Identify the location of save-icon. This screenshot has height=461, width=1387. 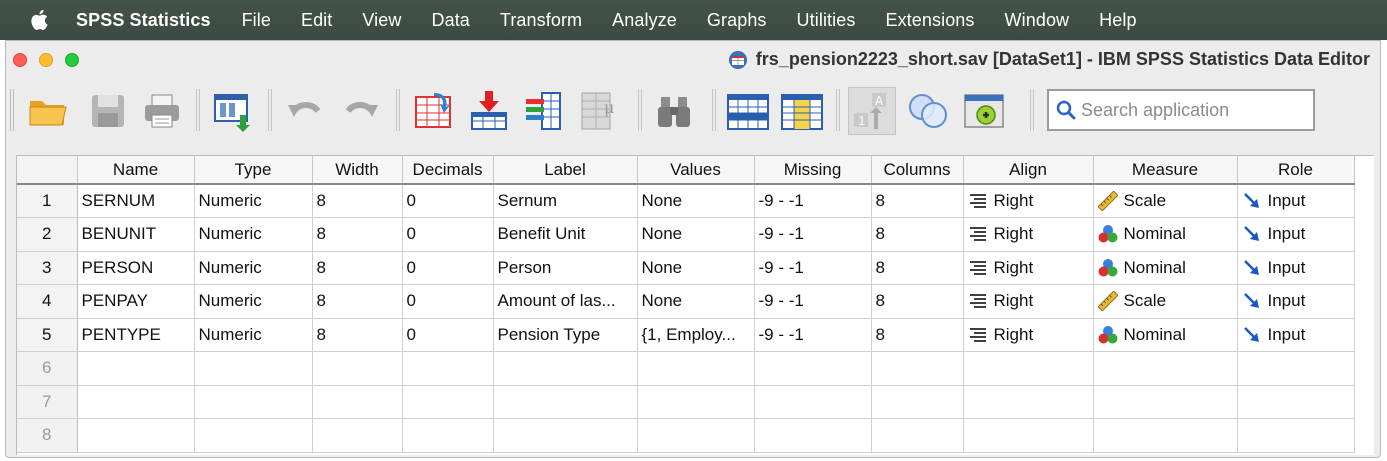
(108, 111).